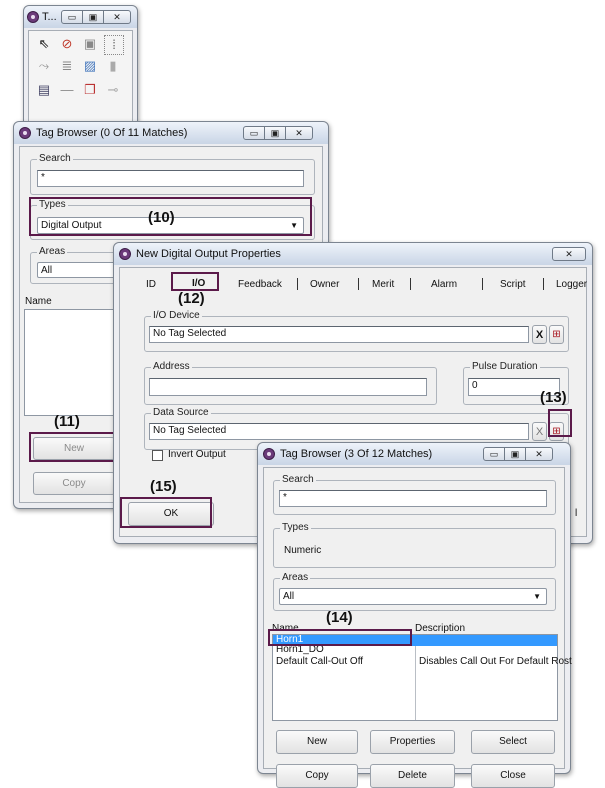  I want to click on select-button: Select, so click(513, 742).